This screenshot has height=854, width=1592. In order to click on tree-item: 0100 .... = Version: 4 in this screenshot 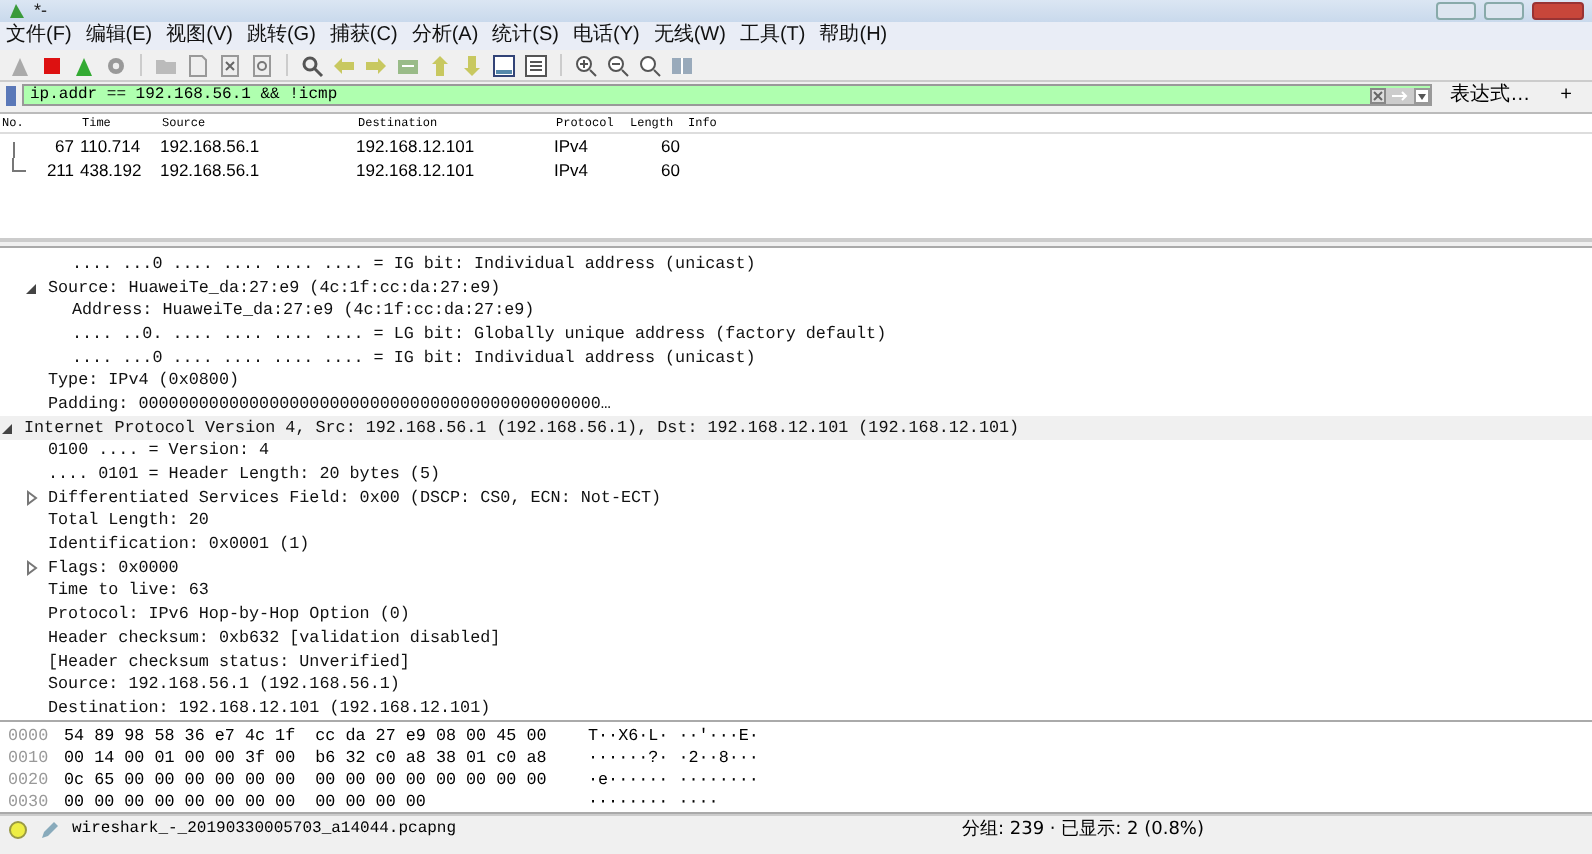, I will do `click(159, 450)`.